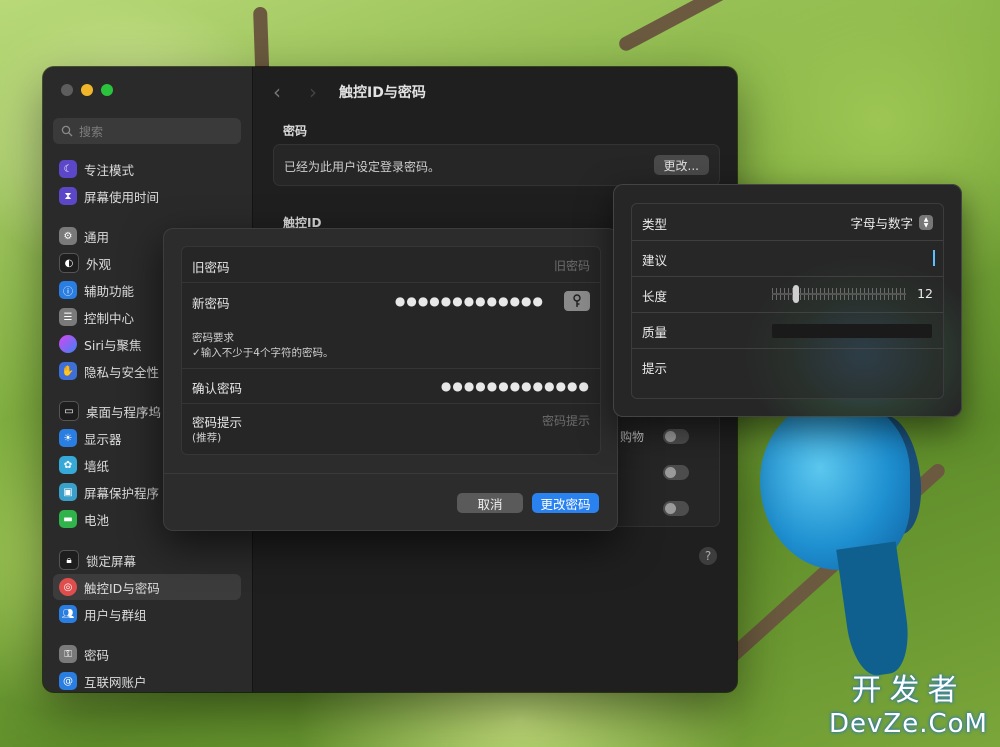 The width and height of the screenshot is (1000, 747). I want to click on lock-icon: 🔒︎, so click(69, 560).